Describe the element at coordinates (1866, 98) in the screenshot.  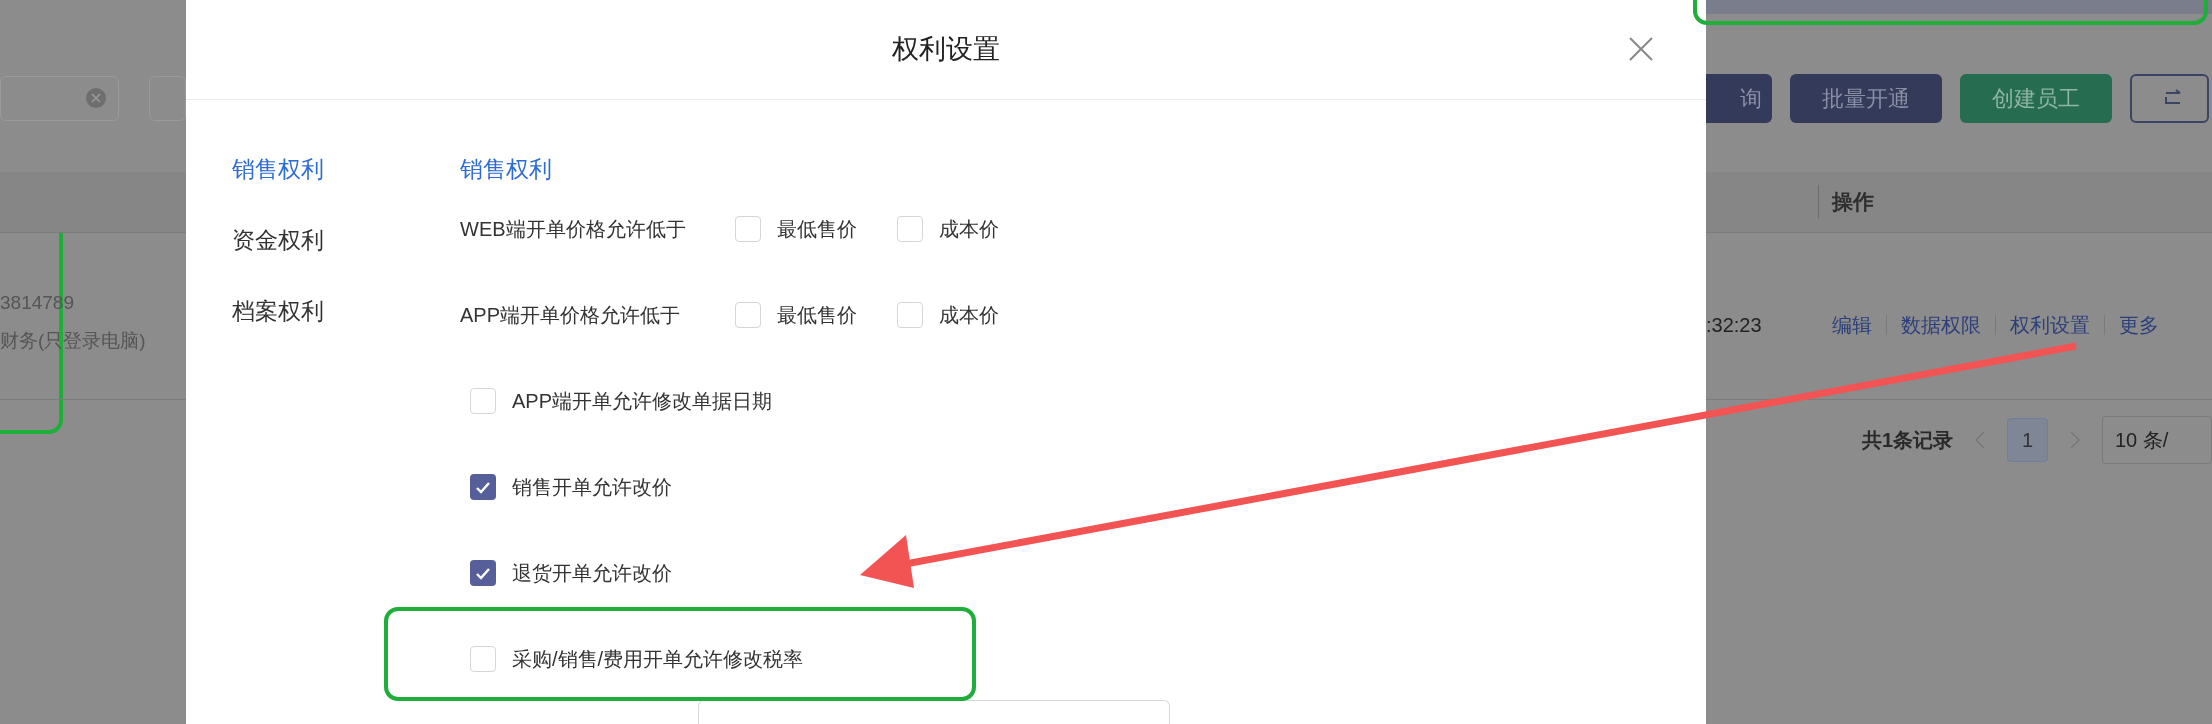
I see `toolbar-button: 批量开通` at that location.